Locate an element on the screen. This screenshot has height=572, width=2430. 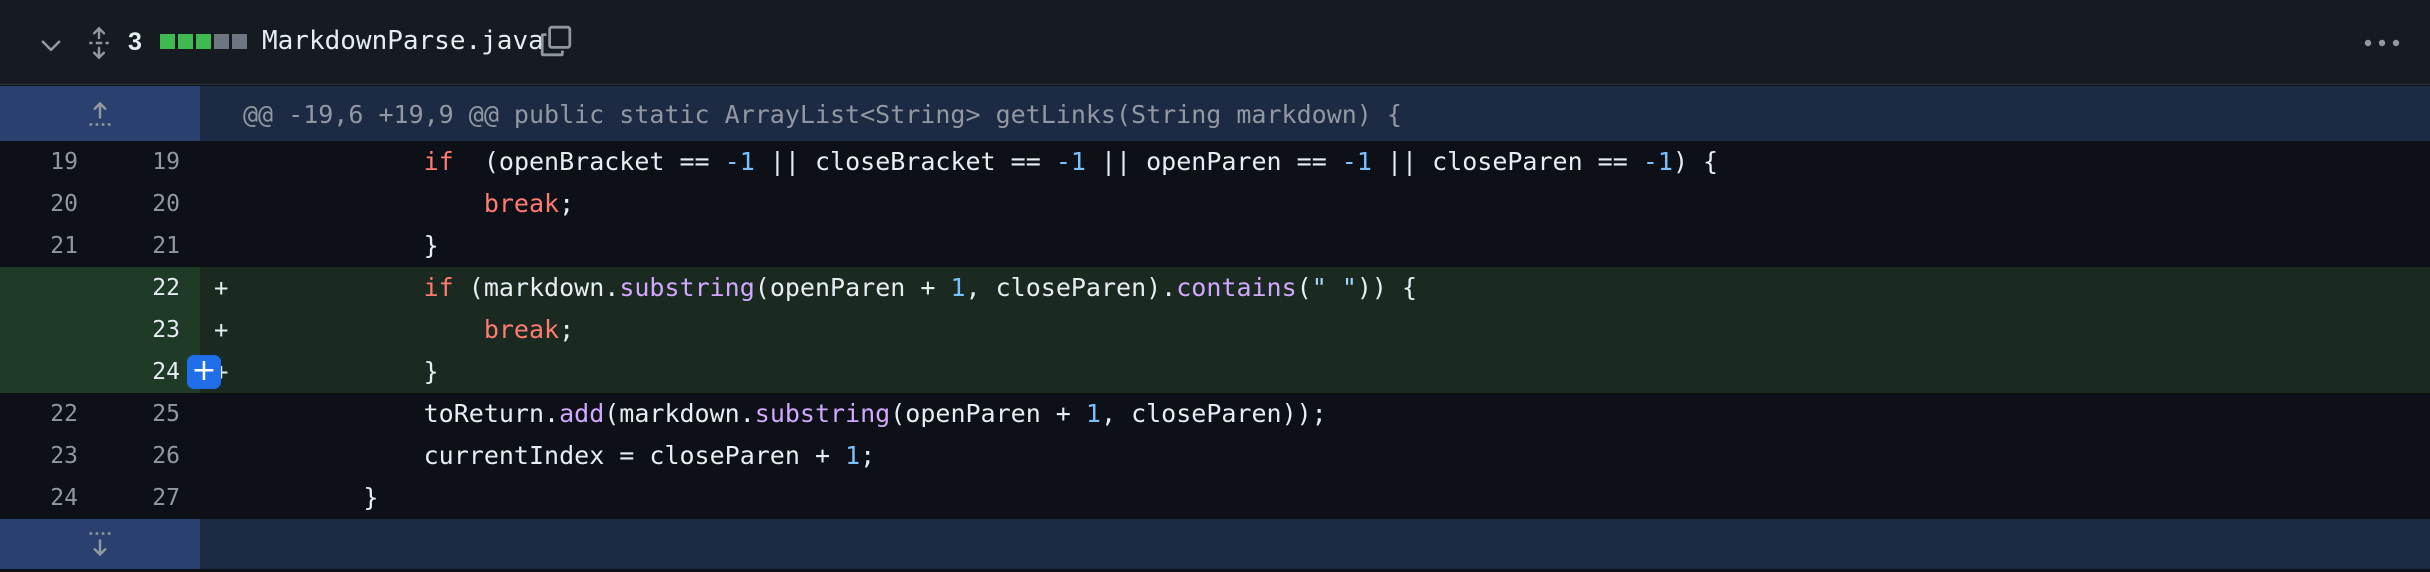
new-line-number: 19 is located at coordinates (140, 162).